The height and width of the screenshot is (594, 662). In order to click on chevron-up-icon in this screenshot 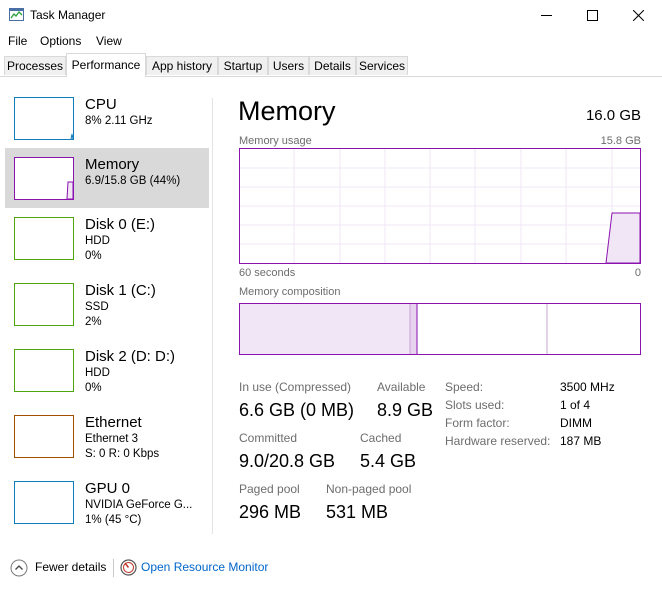, I will do `click(19, 570)`.